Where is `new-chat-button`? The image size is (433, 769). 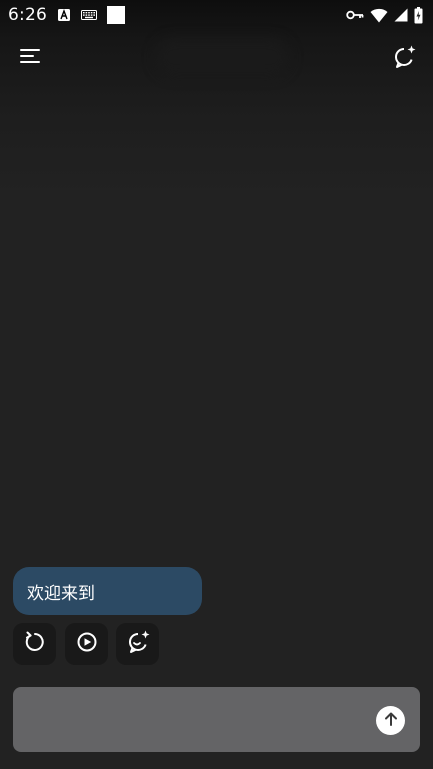 new-chat-button is located at coordinates (404, 59).